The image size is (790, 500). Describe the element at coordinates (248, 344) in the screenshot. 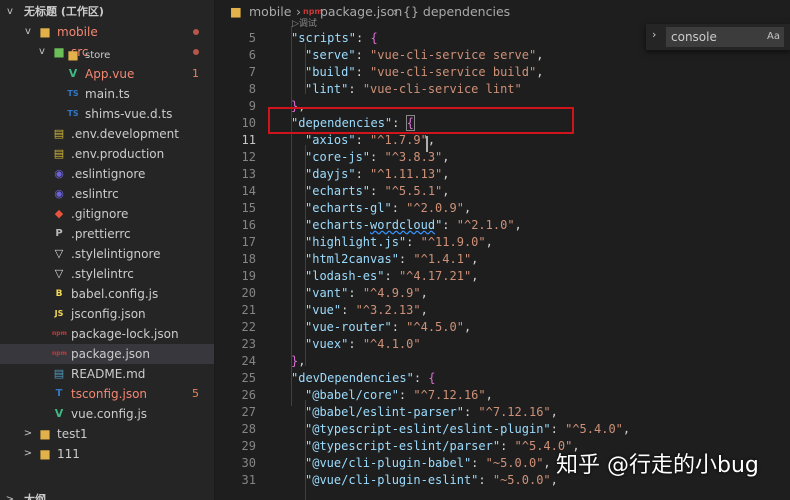

I see `line-number: 23` at that location.